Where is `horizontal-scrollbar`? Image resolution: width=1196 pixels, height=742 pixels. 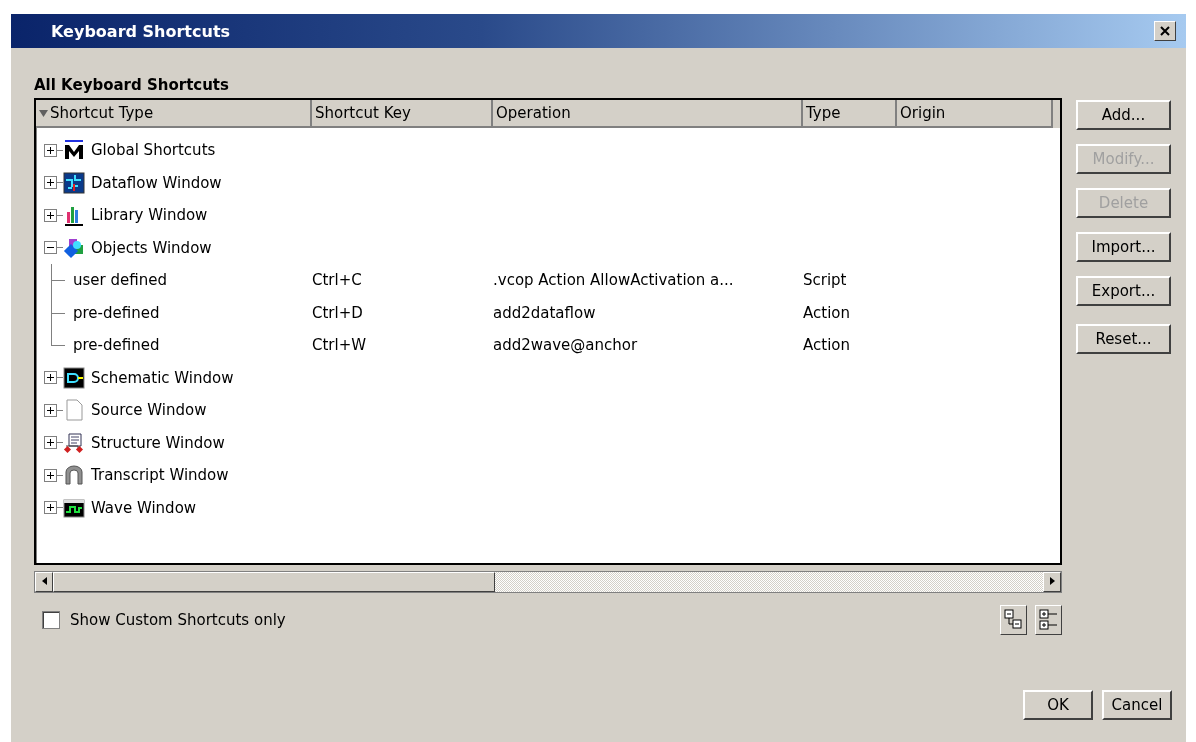
horizontal-scrollbar is located at coordinates (548, 582).